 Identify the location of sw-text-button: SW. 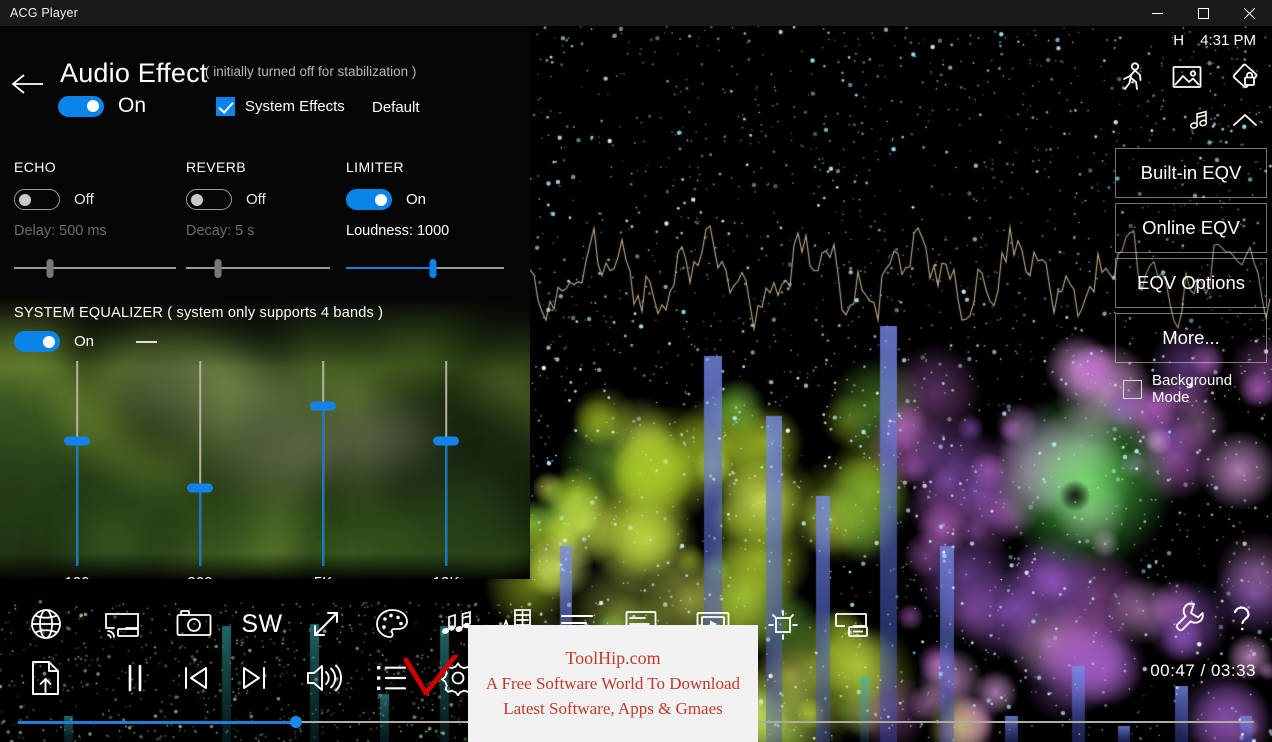
(262, 624).